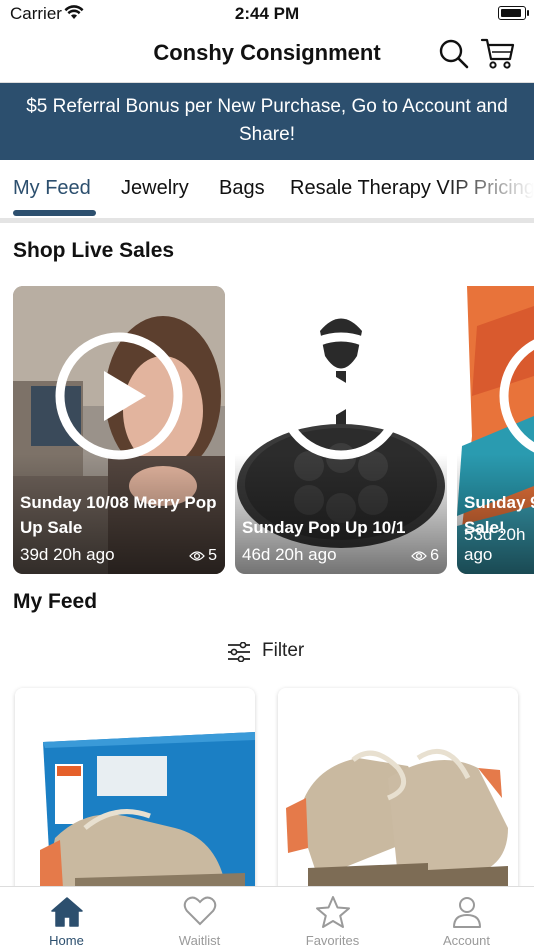 This screenshot has height=951, width=534. Describe the element at coordinates (199, 940) in the screenshot. I see `tabbar-waitlist-label: Waitlist` at that location.